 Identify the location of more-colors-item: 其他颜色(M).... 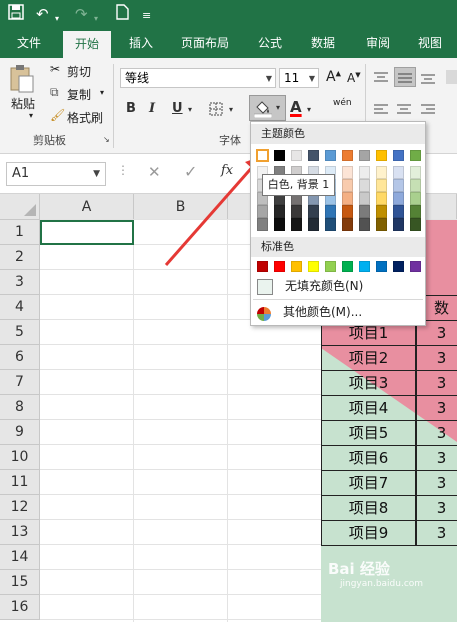
(309, 312).